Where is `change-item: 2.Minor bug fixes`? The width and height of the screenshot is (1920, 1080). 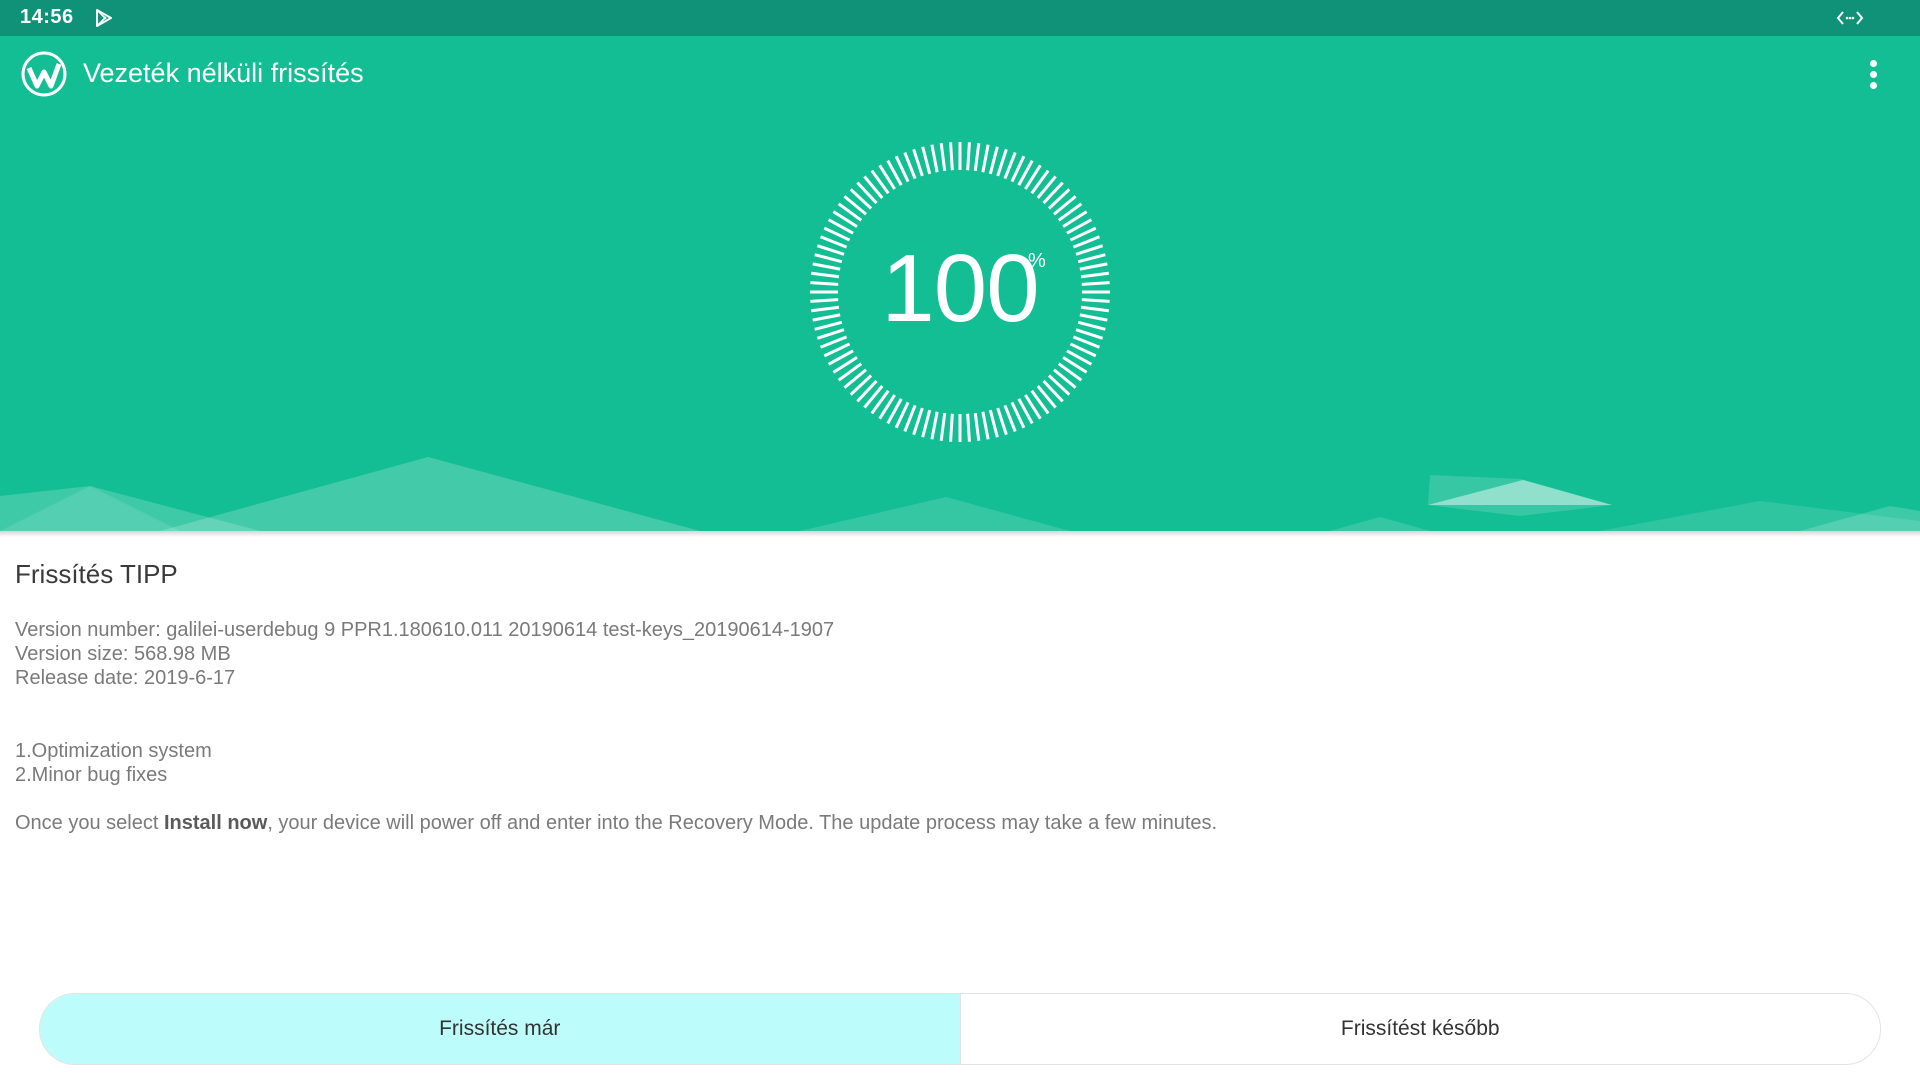
change-item: 2.Minor bug fixes is located at coordinates (91, 775).